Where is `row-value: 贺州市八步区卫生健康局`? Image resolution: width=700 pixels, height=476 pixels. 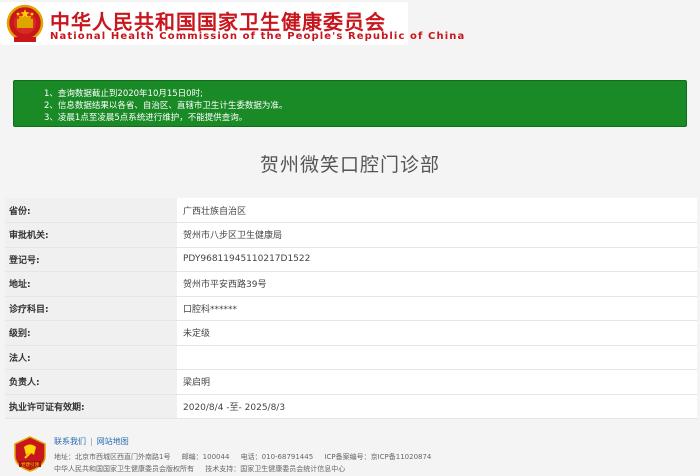 row-value: 贺州市八步区卫生健康局 is located at coordinates (437, 235).